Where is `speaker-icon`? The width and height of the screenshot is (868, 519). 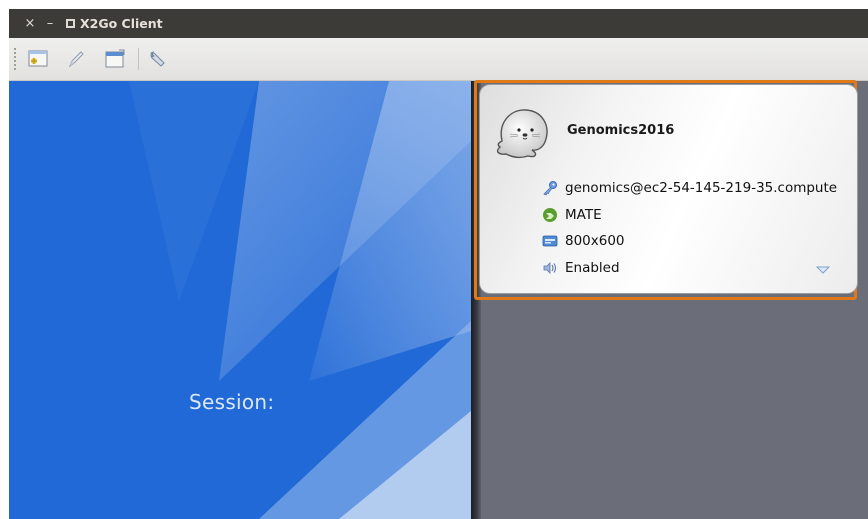 speaker-icon is located at coordinates (550, 268).